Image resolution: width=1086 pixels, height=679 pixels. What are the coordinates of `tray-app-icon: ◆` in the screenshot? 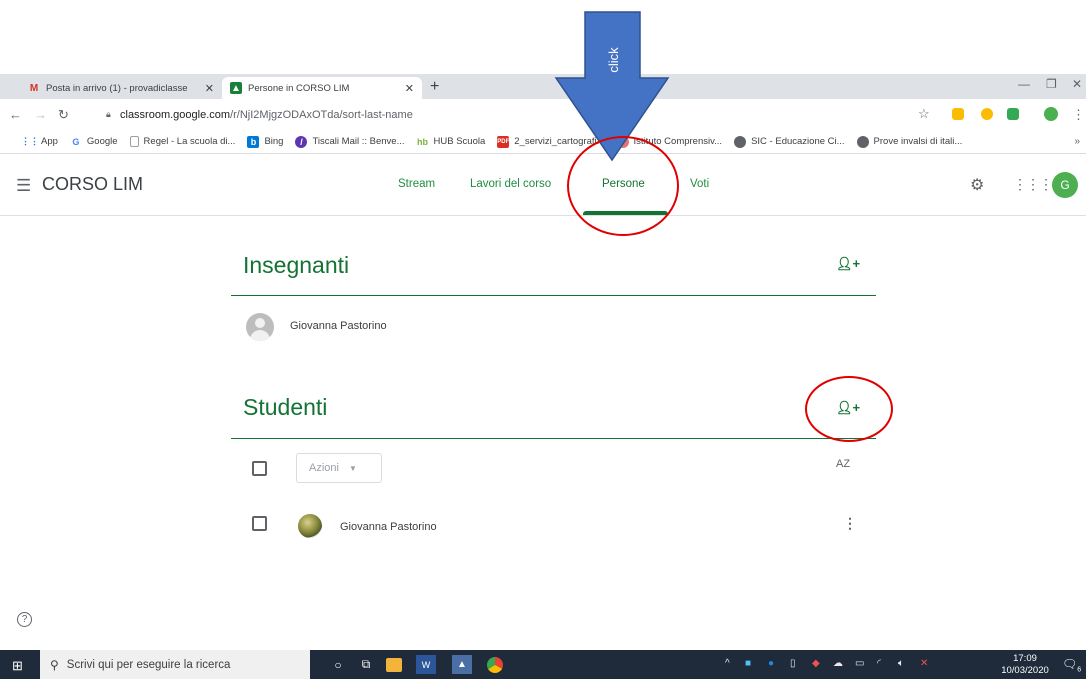 It's located at (816, 663).